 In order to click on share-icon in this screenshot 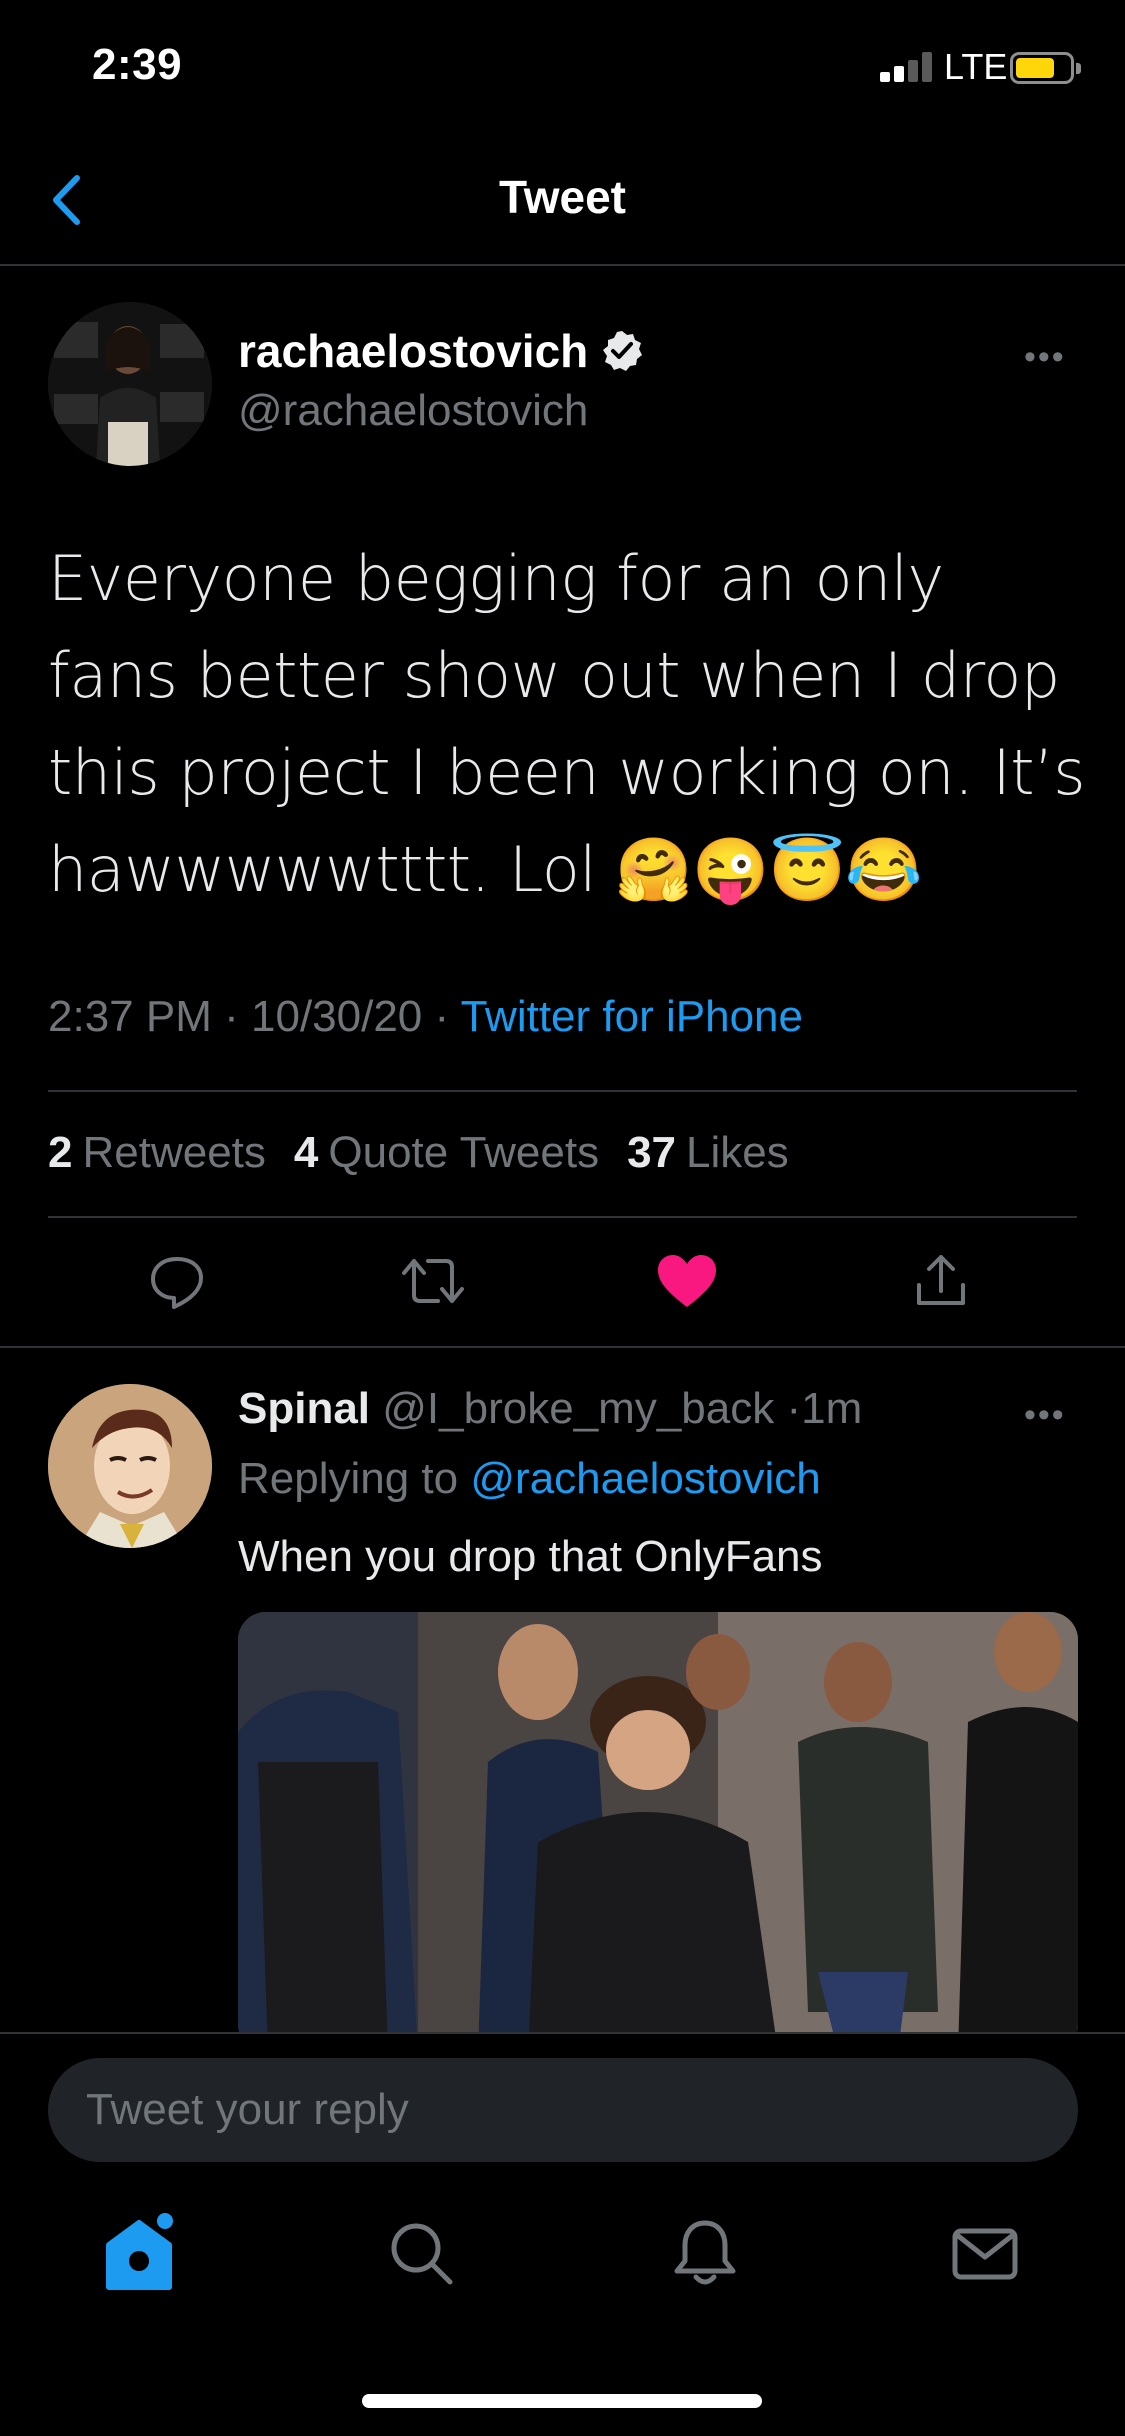, I will do `click(941, 1280)`.